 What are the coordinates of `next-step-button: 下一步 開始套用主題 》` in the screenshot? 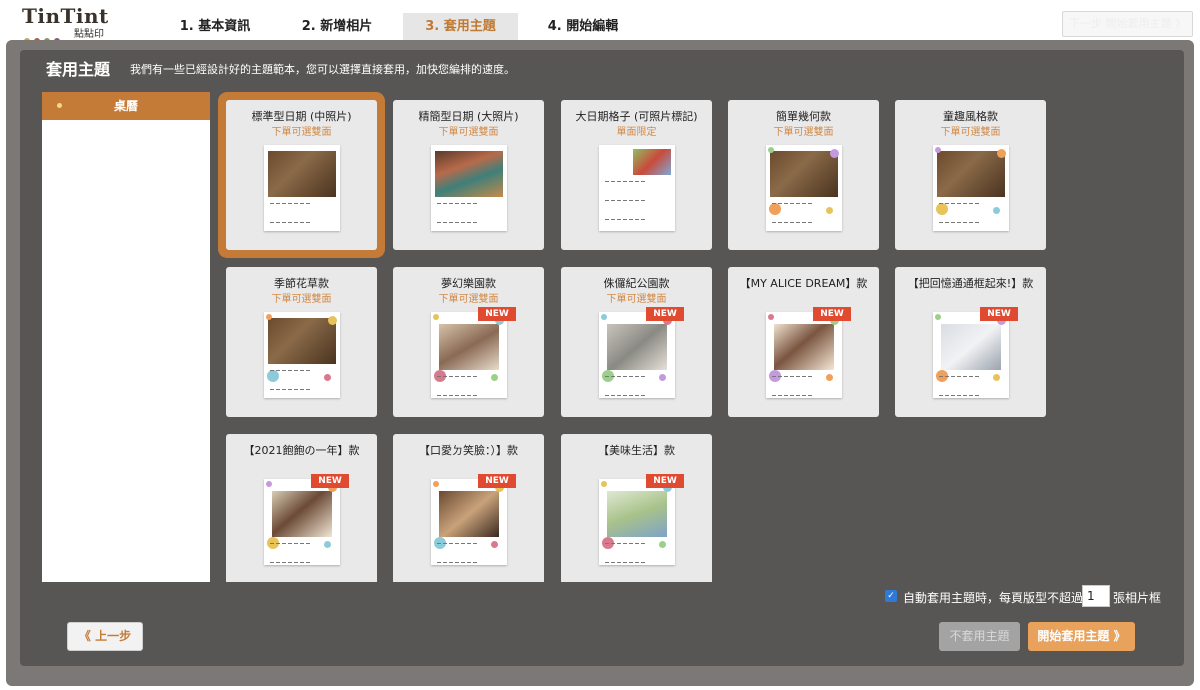 It's located at (1127, 24).